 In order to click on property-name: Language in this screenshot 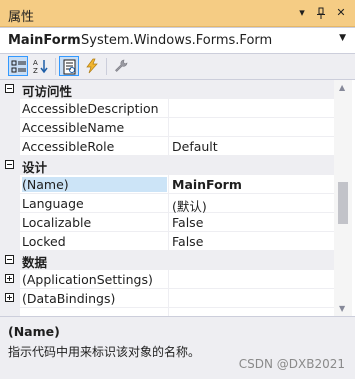, I will do `click(53, 203)`.